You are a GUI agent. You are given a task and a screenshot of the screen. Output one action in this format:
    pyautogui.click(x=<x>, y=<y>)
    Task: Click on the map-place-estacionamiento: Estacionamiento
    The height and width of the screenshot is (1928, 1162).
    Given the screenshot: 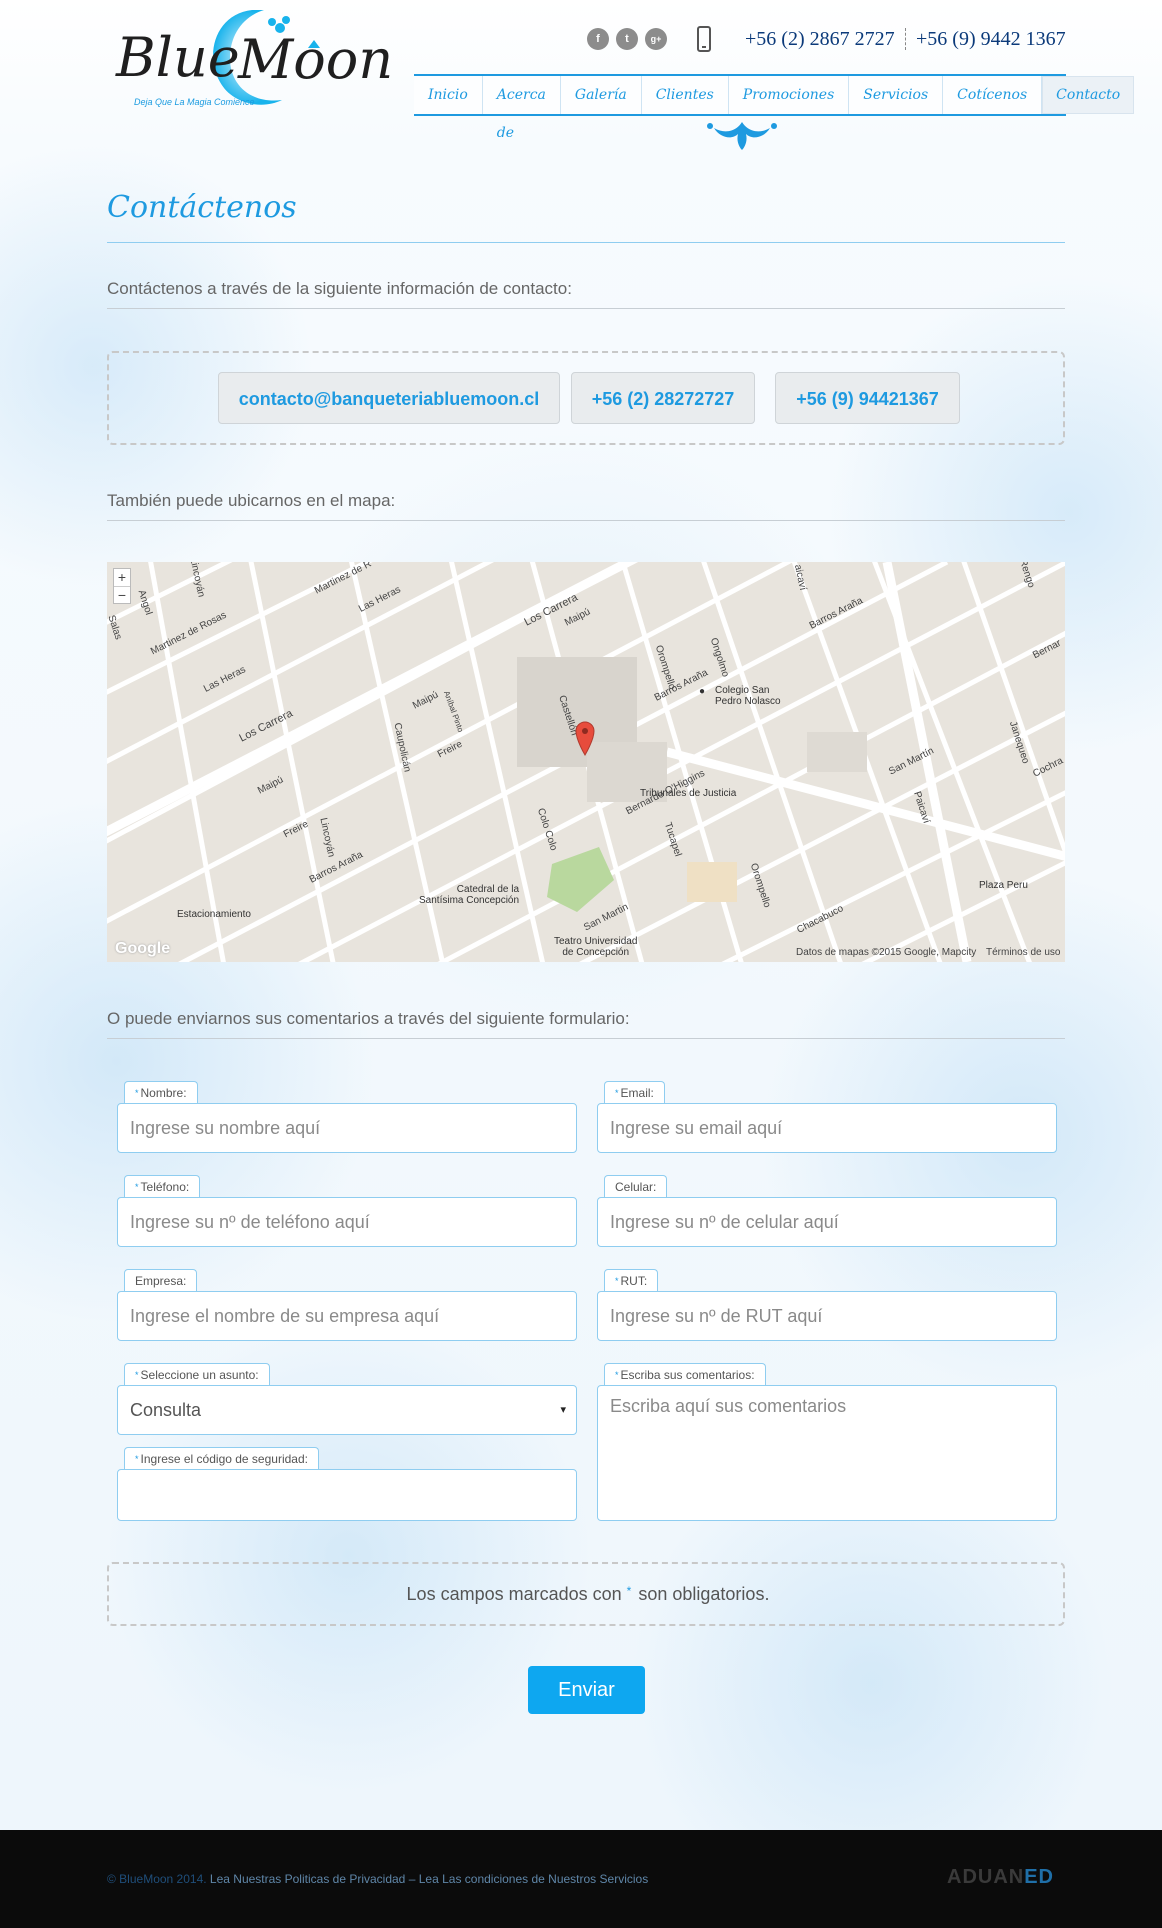 What is the action you would take?
    pyautogui.click(x=214, y=914)
    